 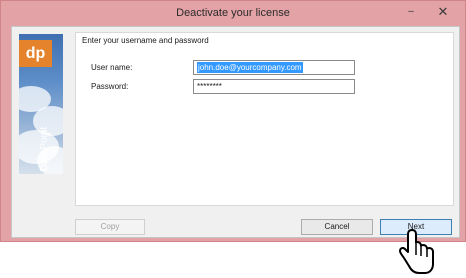 I want to click on minimize-button: –, so click(x=411, y=12).